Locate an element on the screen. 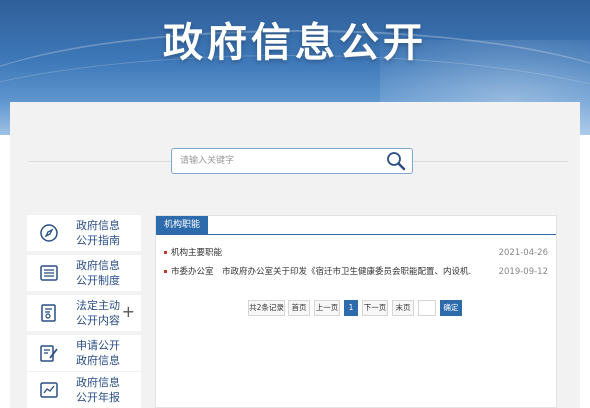  sidebar-item-system: 政府信息 公开制度 is located at coordinates (84, 273).